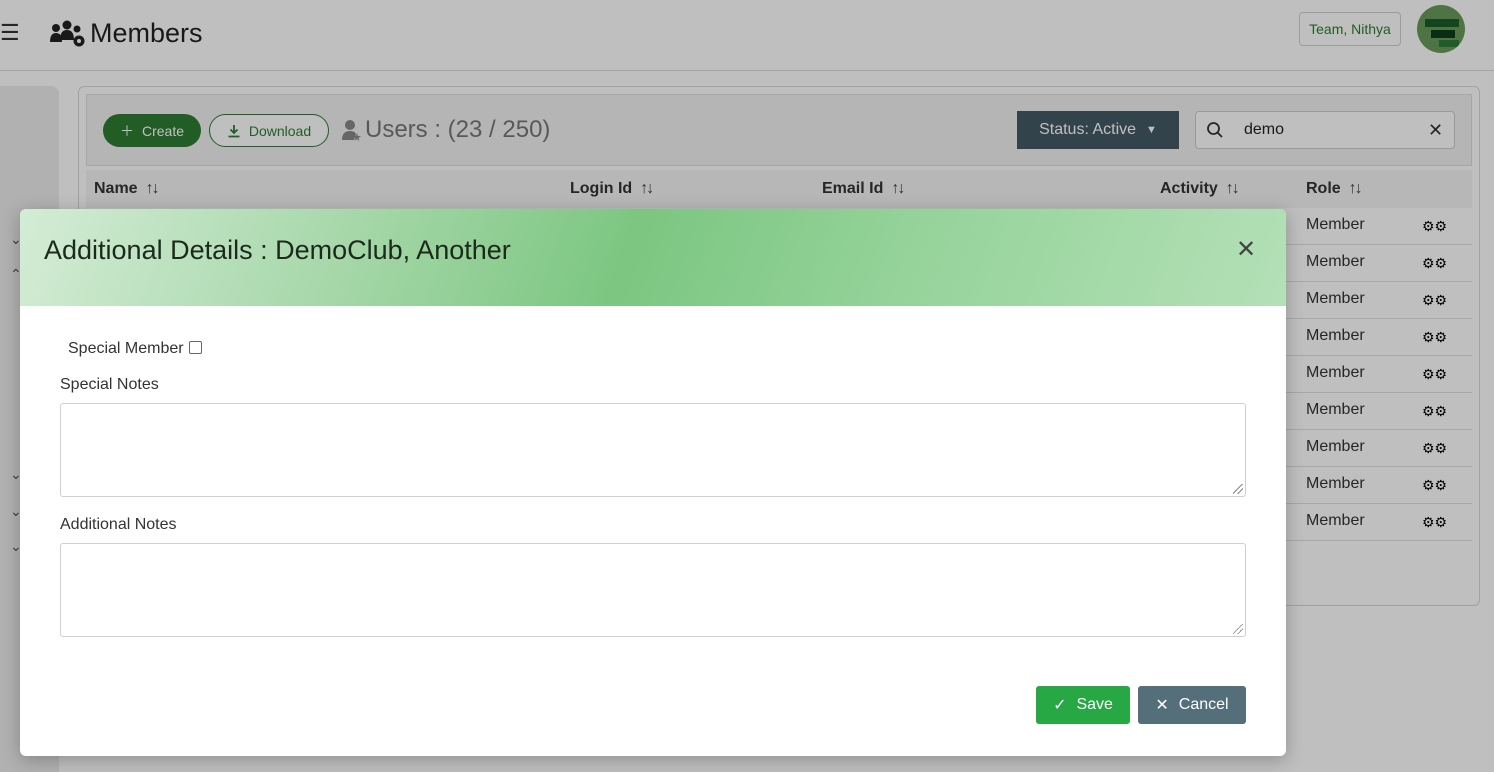 The height and width of the screenshot is (772, 1494). Describe the element at coordinates (653, 450) in the screenshot. I see `special-notes-textarea` at that location.